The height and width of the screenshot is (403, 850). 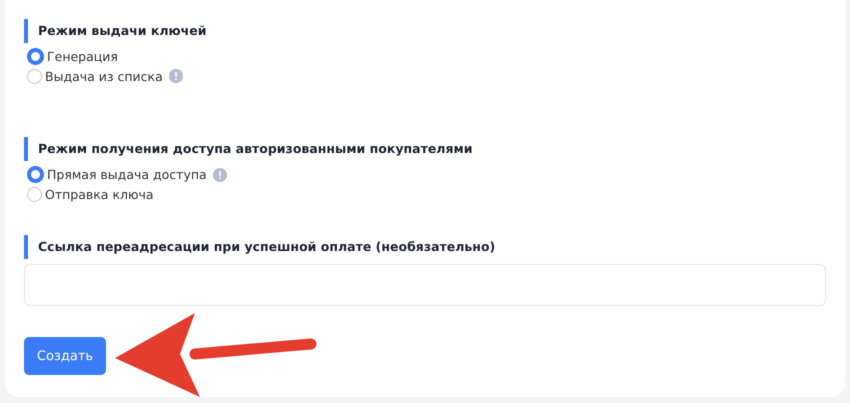 I want to click on option-label: Отправка ключа, so click(x=99, y=194).